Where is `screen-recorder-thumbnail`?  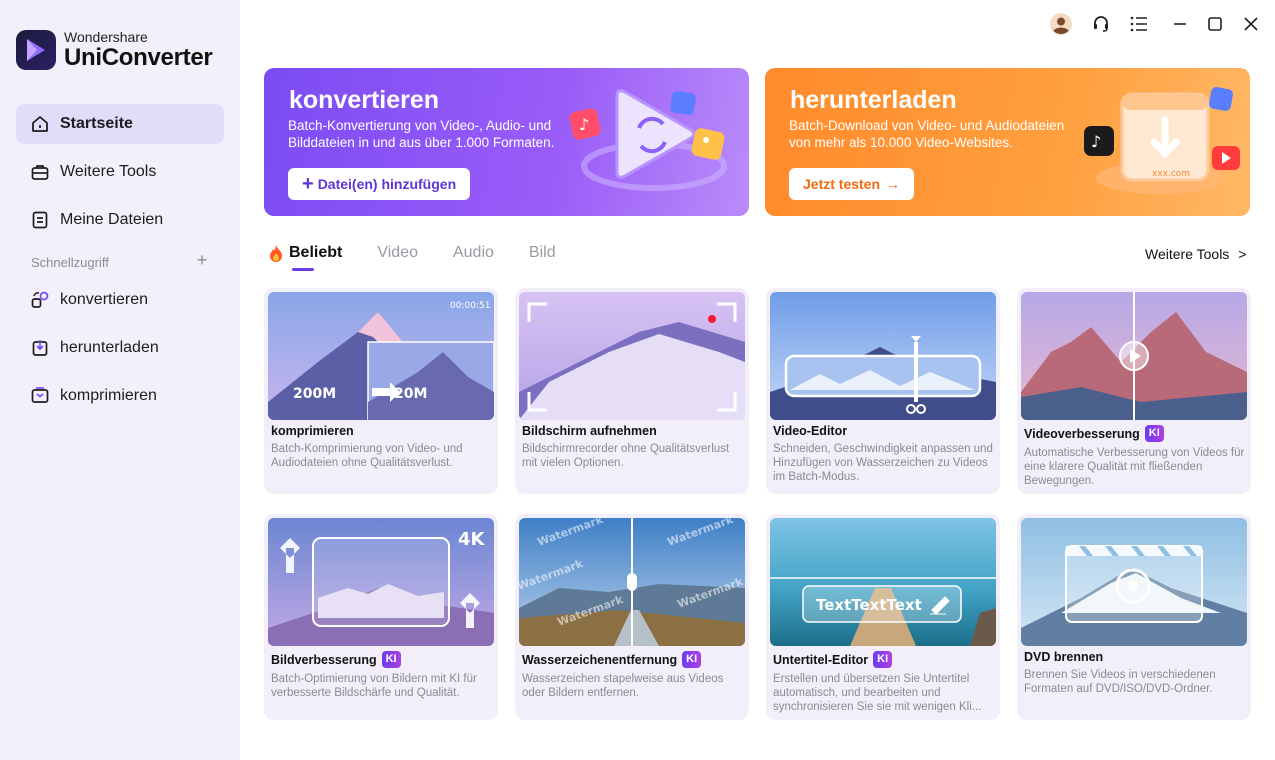 screen-recorder-thumbnail is located at coordinates (632, 356).